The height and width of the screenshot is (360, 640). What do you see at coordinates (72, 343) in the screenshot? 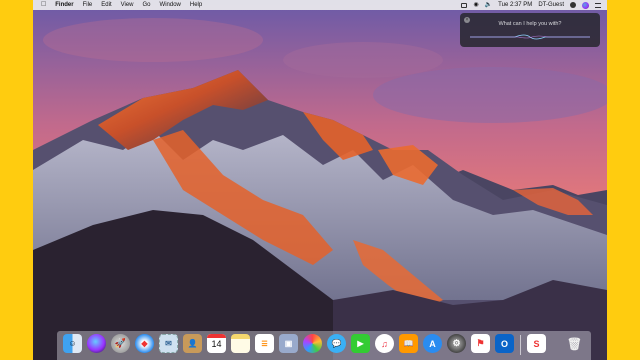
I see `finder-icon: ☺` at bounding box center [72, 343].